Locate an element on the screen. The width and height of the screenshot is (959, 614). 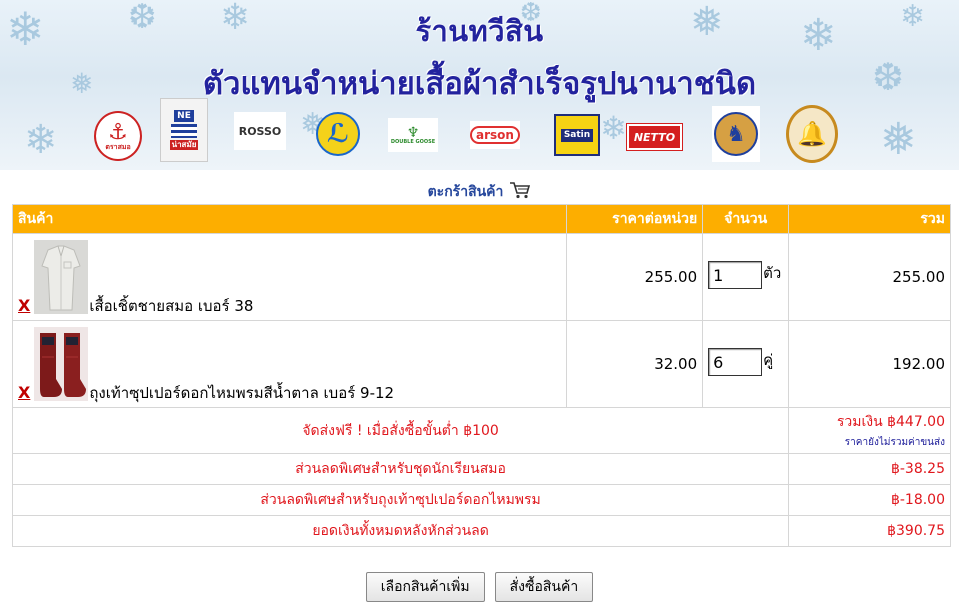
rosso-brand-logo: ROSSO is located at coordinates (260, 131).